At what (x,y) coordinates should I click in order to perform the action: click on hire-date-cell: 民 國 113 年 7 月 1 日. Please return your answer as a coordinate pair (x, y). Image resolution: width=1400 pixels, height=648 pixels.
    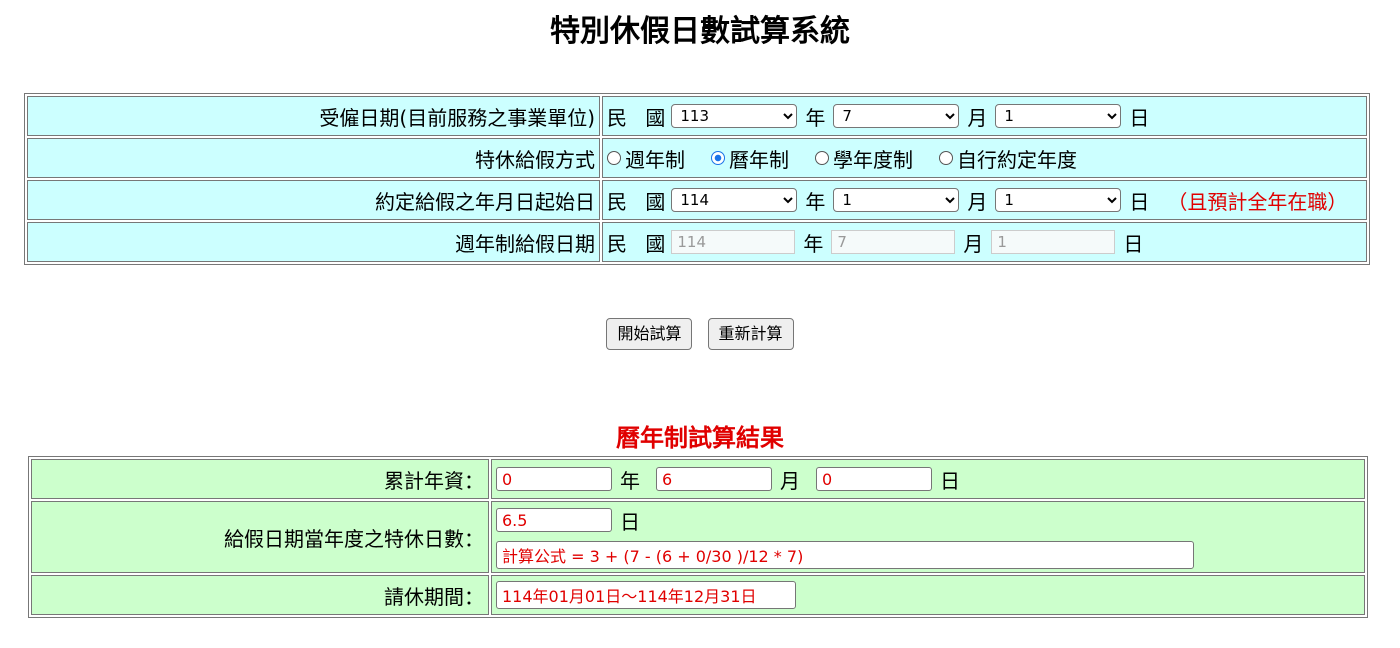
    Looking at the image, I should click on (984, 116).